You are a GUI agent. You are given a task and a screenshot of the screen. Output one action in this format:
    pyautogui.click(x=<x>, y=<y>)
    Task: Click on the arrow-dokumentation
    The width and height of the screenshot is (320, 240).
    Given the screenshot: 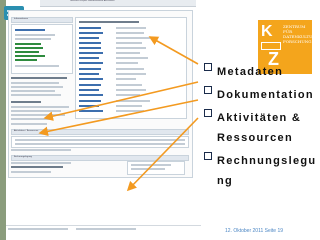 What is the action you would take?
    pyautogui.click(x=121, y=101)
    